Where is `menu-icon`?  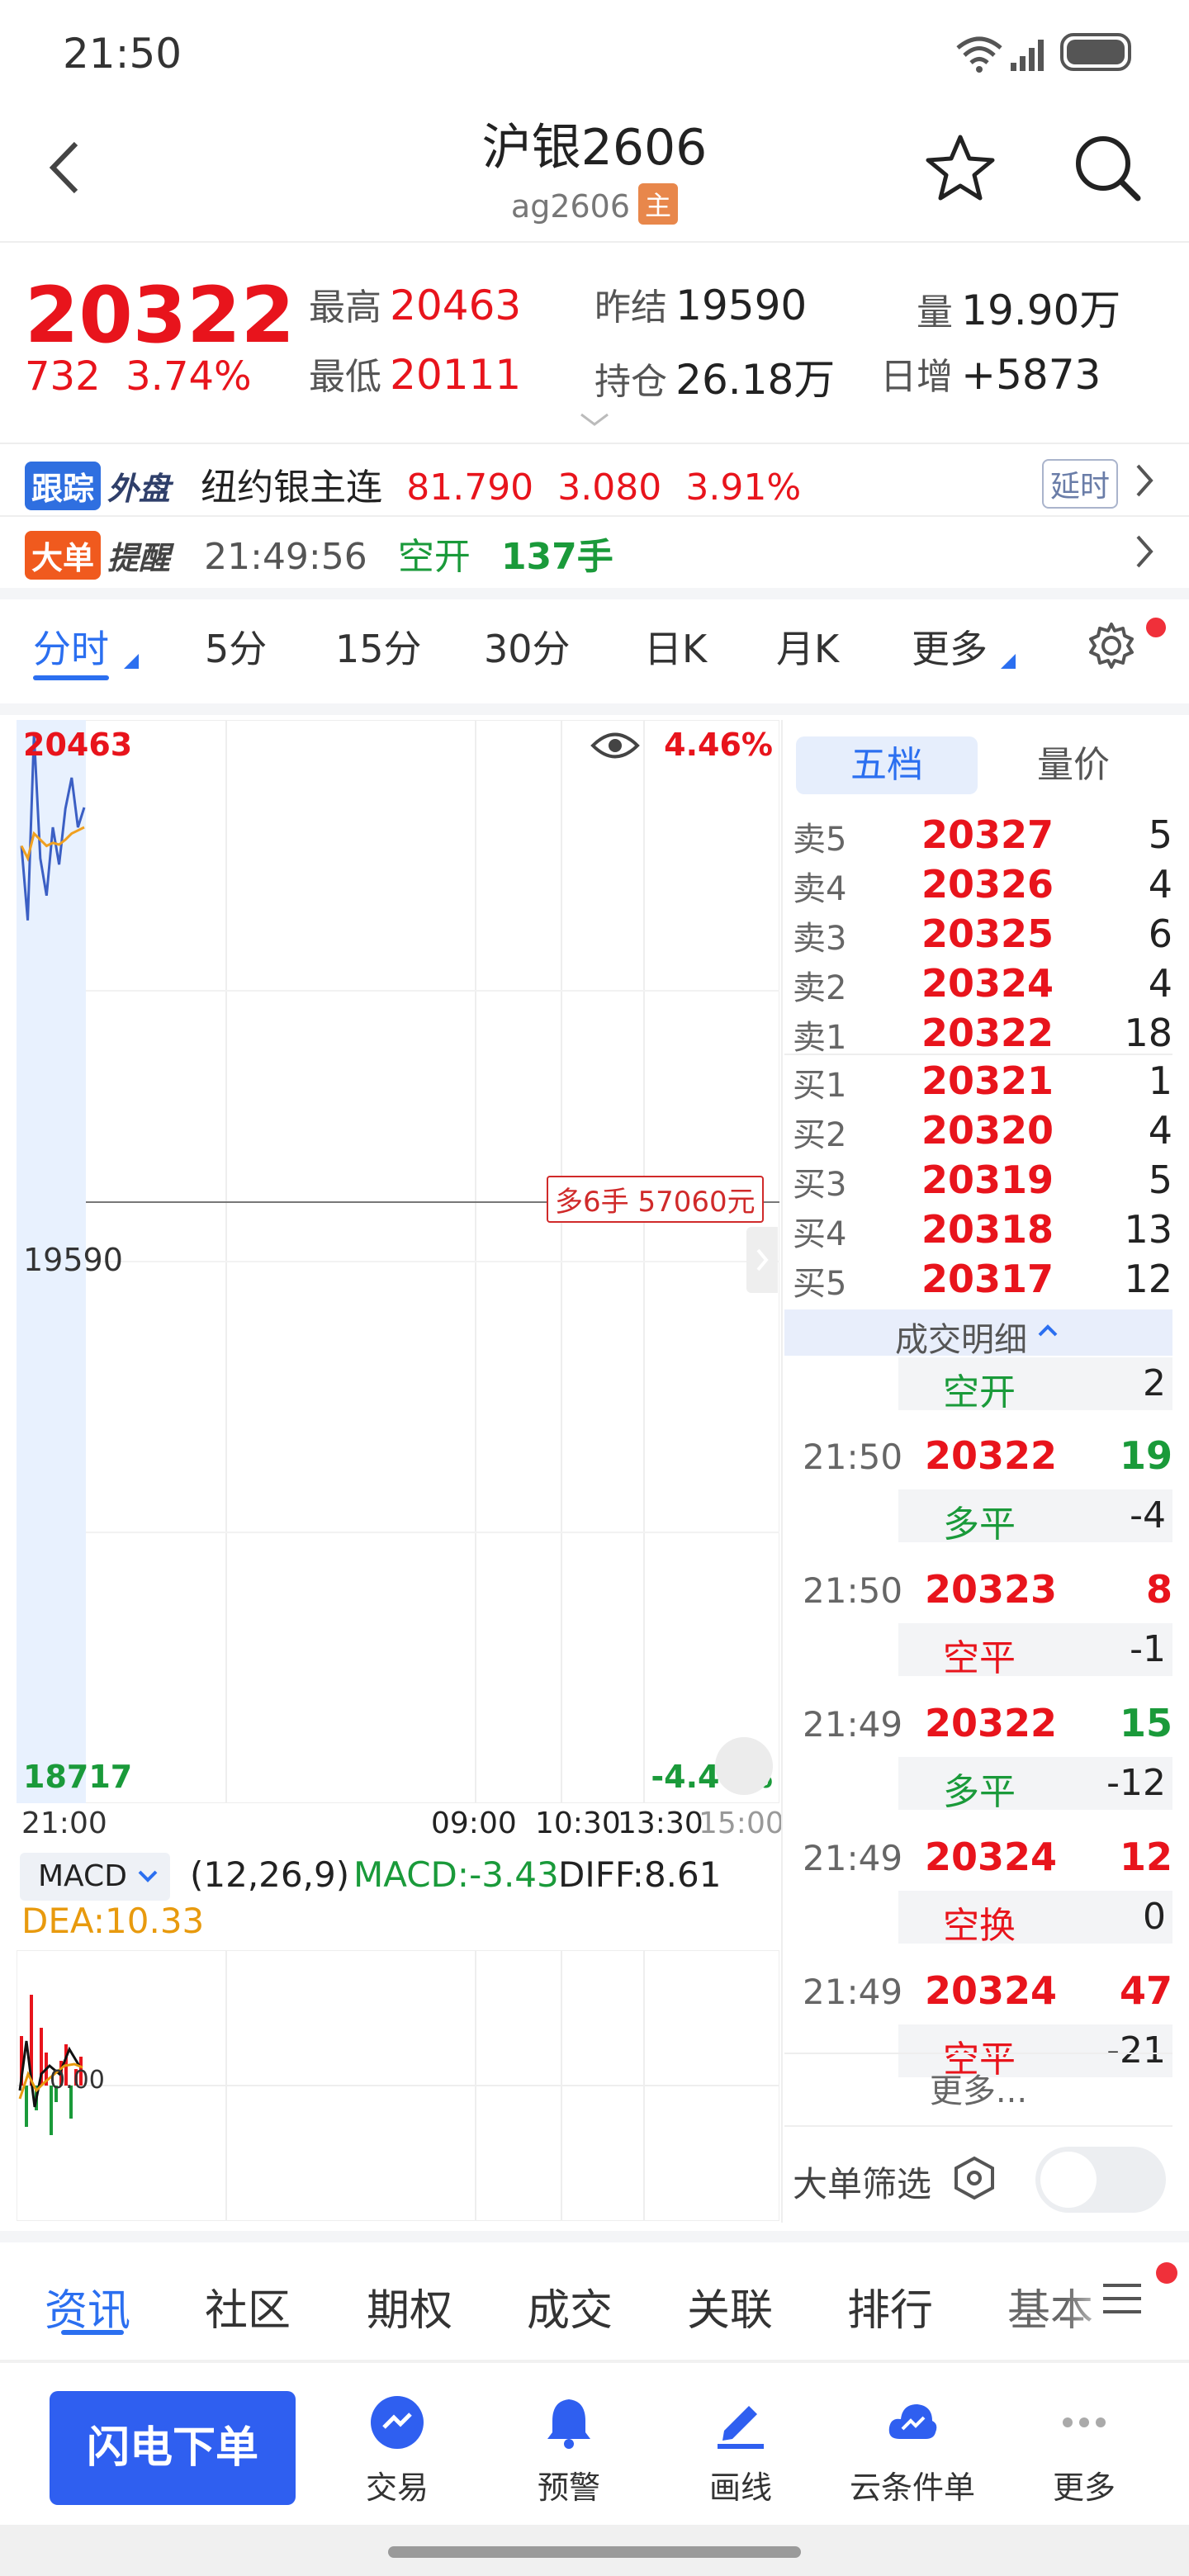 menu-icon is located at coordinates (1122, 2298).